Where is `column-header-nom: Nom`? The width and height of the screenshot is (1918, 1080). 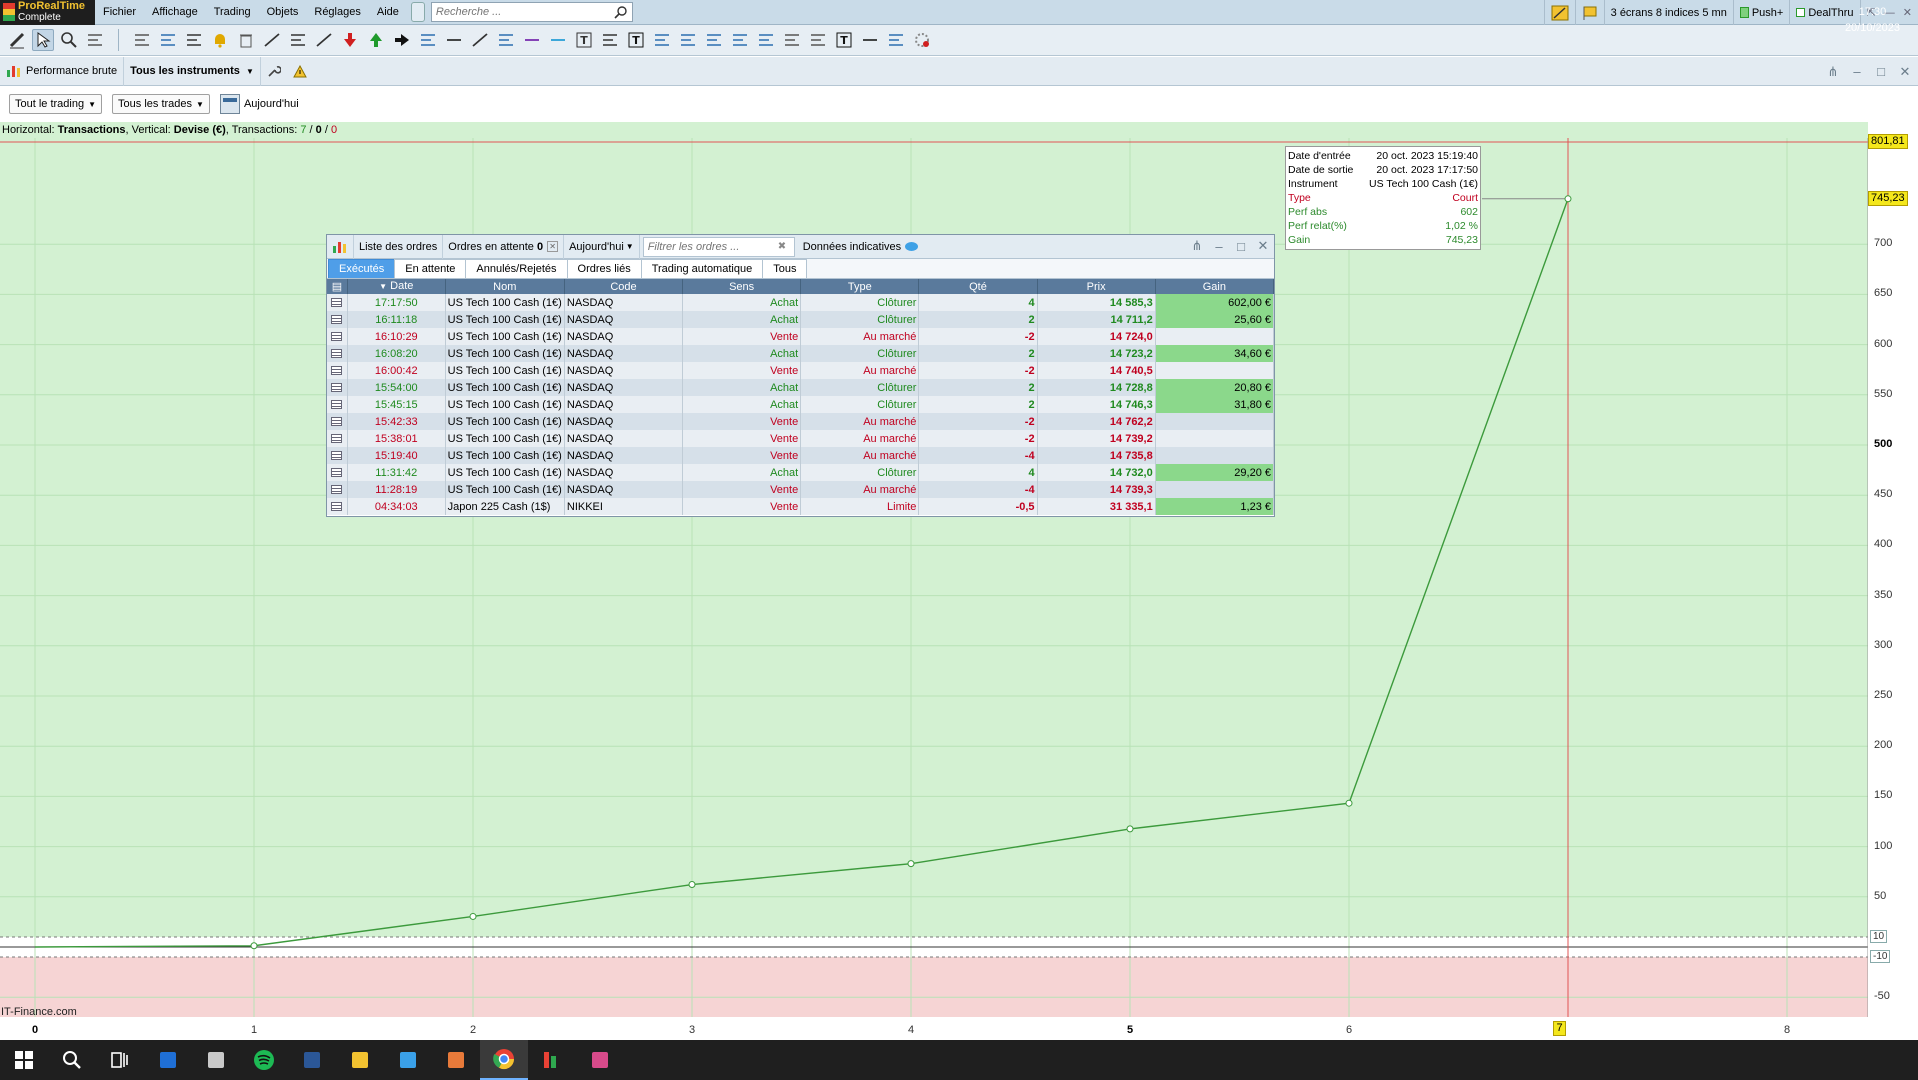 column-header-nom: Nom is located at coordinates (505, 286).